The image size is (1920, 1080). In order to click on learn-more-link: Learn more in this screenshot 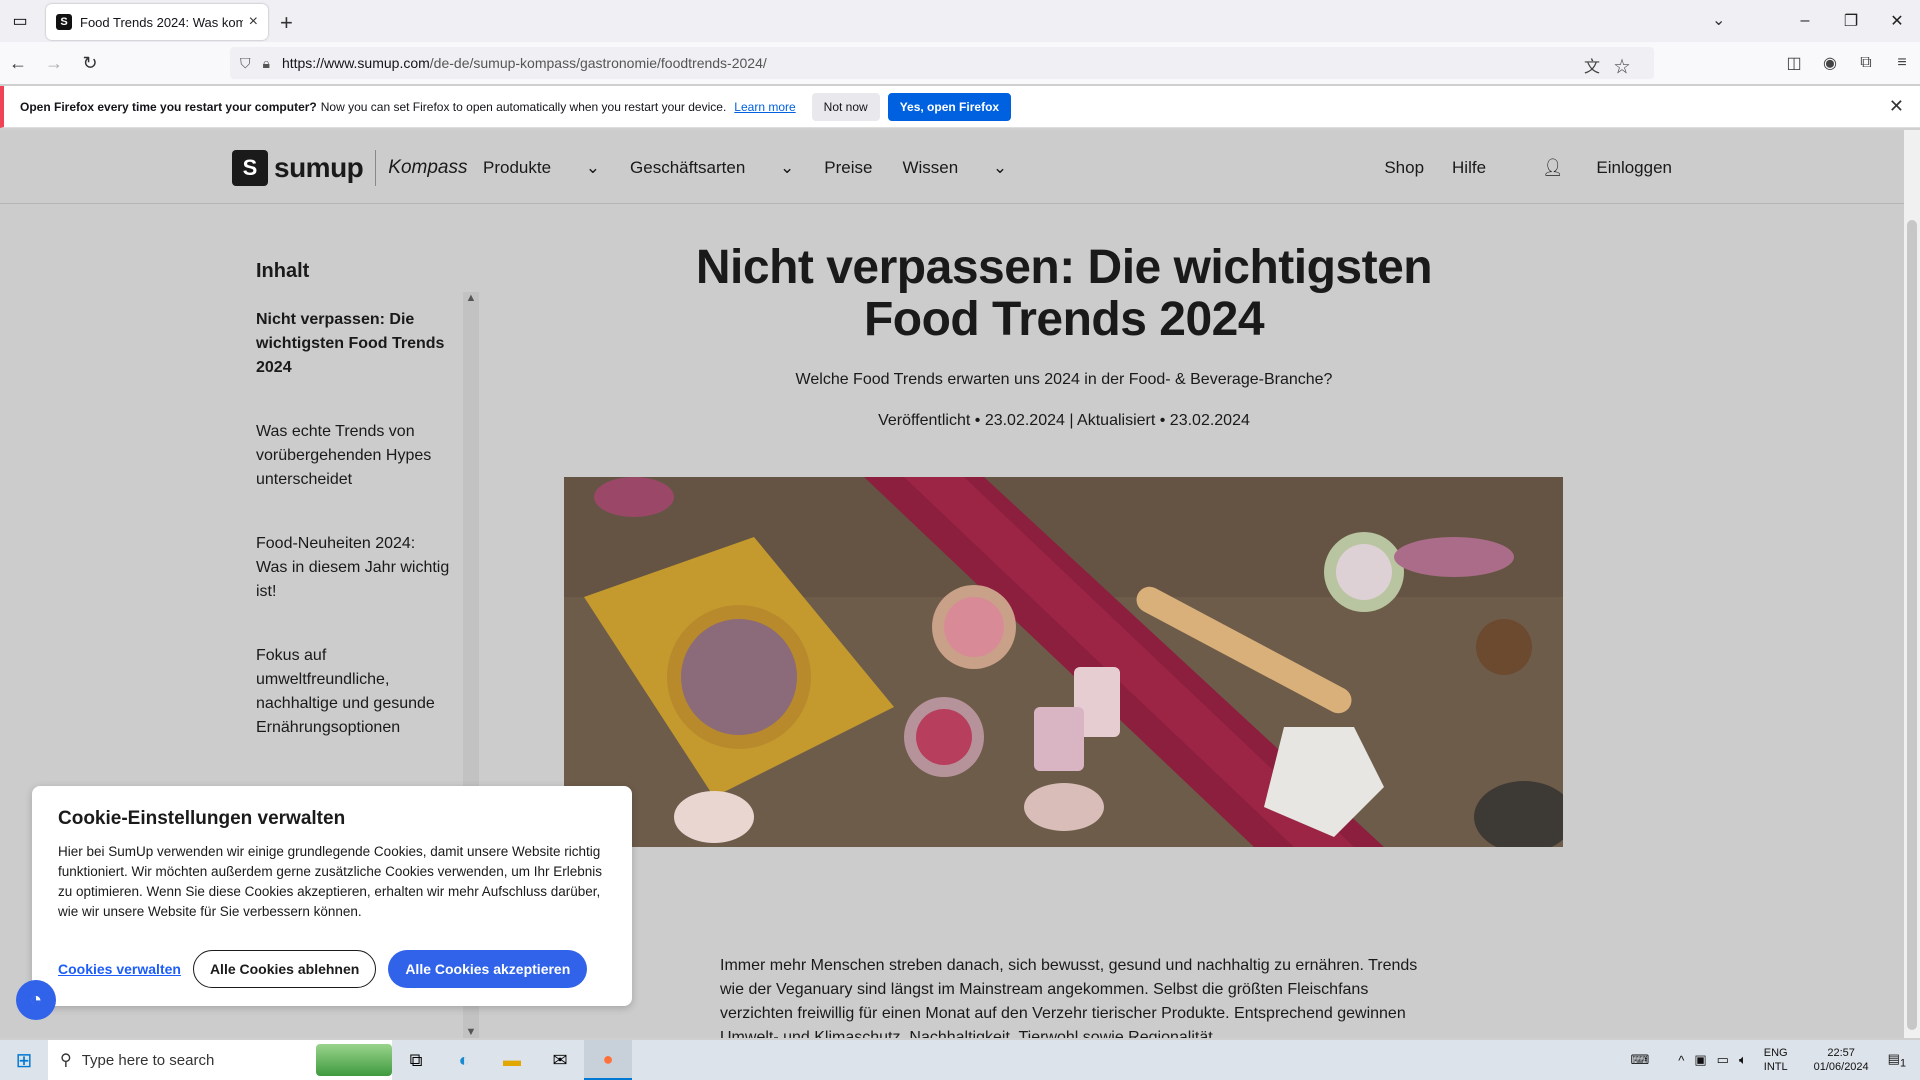, I will do `click(764, 107)`.